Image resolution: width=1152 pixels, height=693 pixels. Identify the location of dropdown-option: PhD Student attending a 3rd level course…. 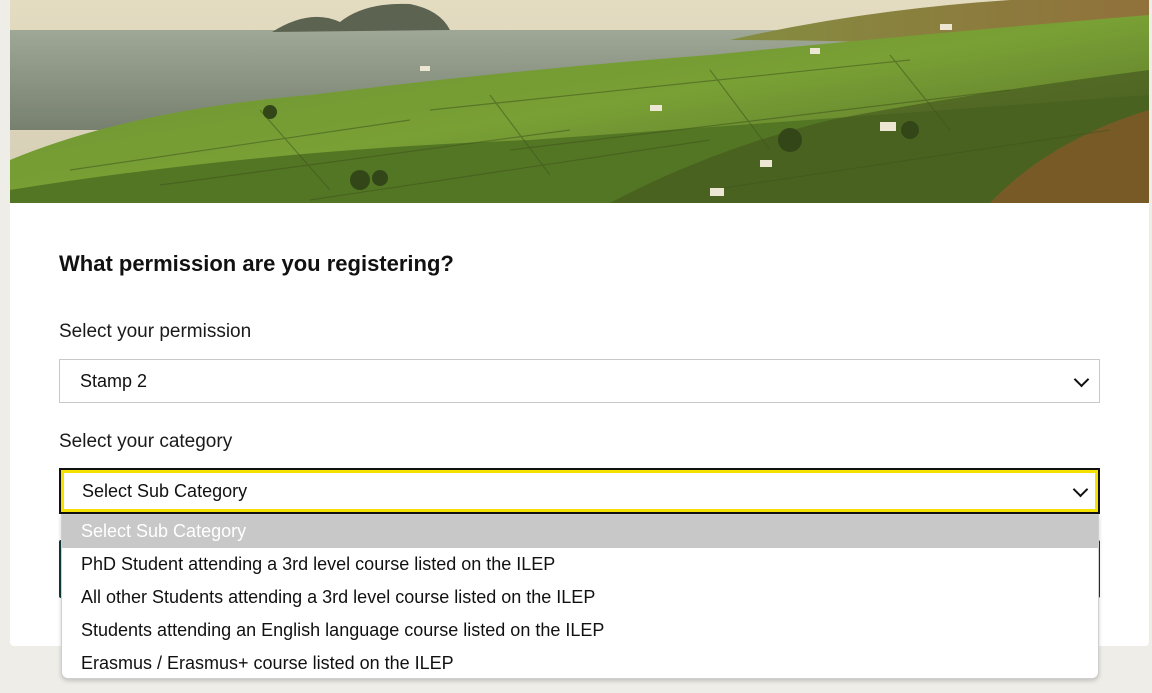
(580, 564).